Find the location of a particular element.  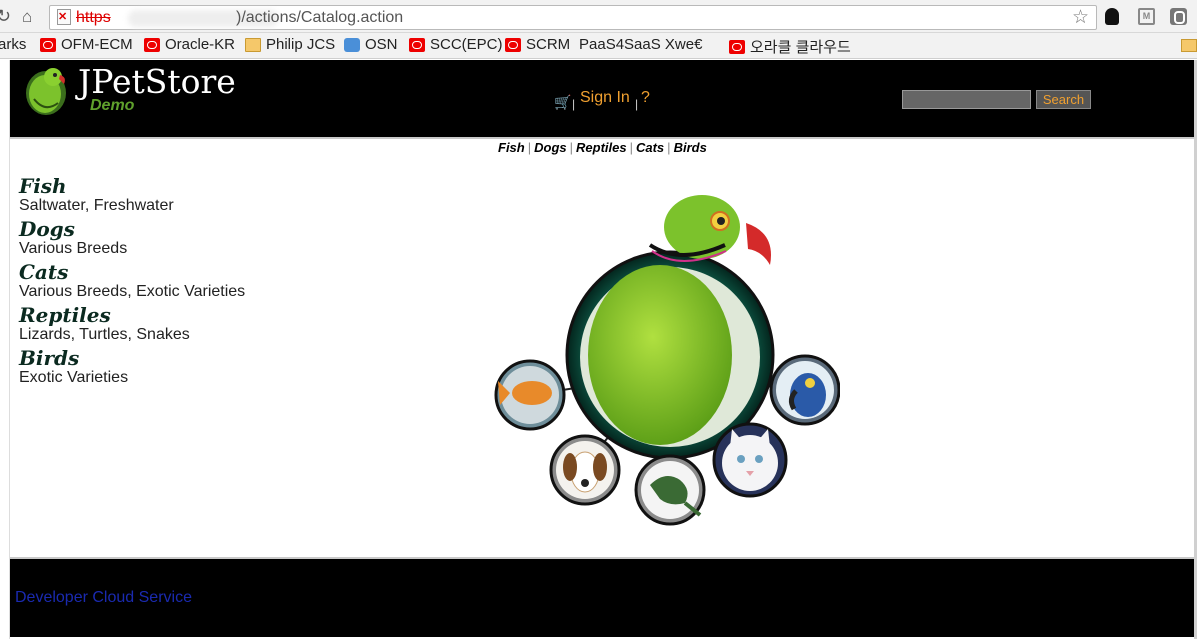

dogs-thumbnail is located at coordinates (585, 470).